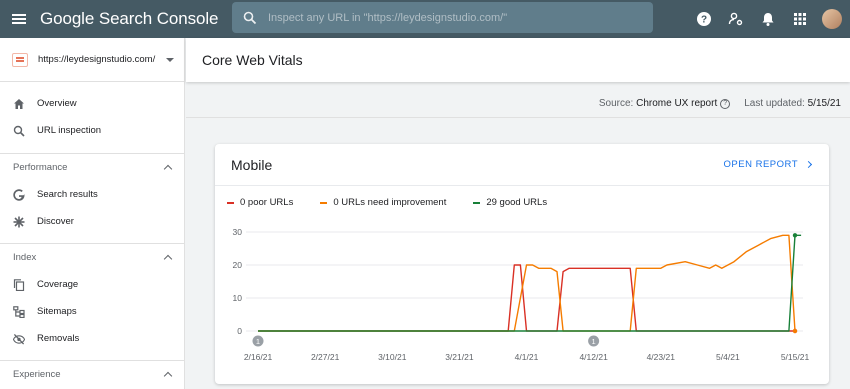 This screenshot has height=389, width=850. Describe the element at coordinates (37, 374) in the screenshot. I see `section-title: Experience` at that location.